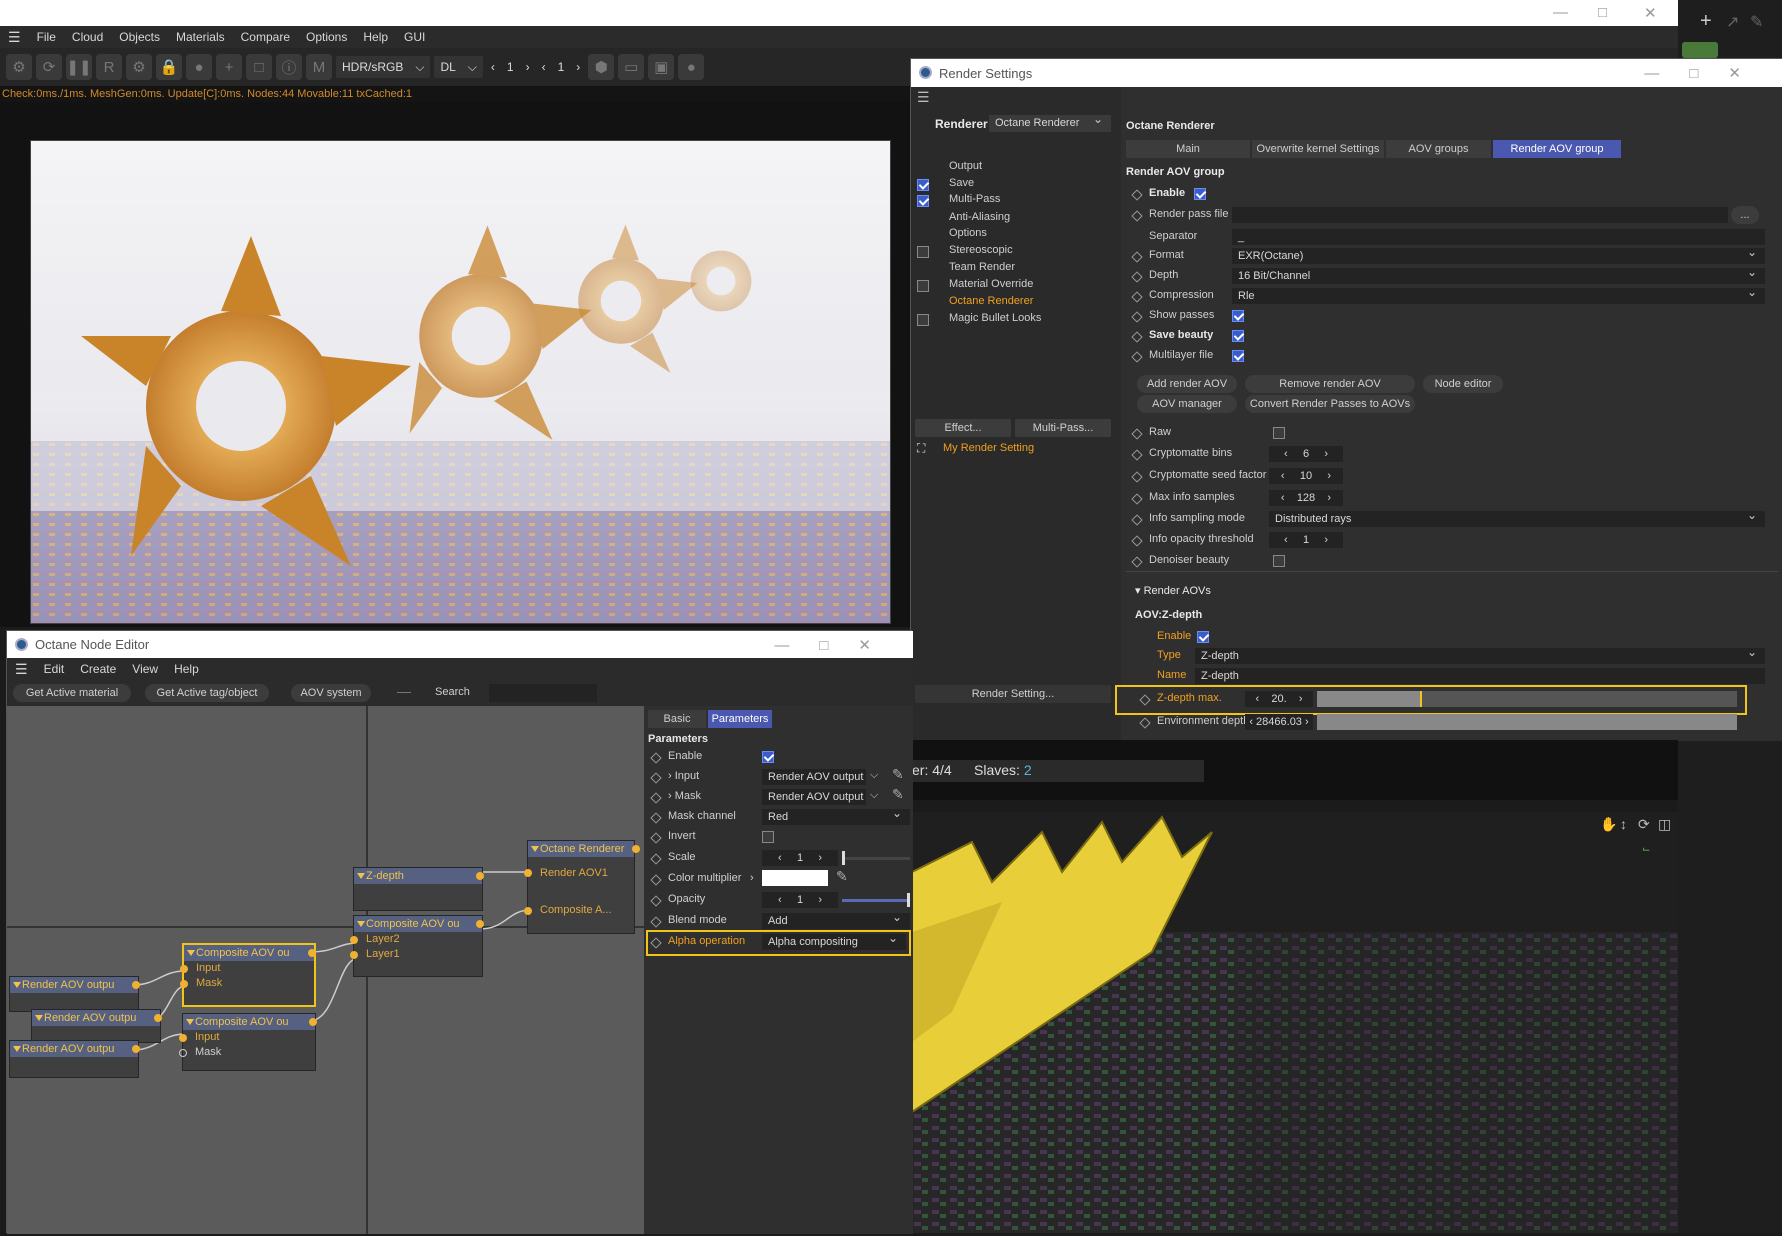  What do you see at coordinates (1187, 384) in the screenshot?
I see `add-render-aov-button: Add render AOV` at bounding box center [1187, 384].